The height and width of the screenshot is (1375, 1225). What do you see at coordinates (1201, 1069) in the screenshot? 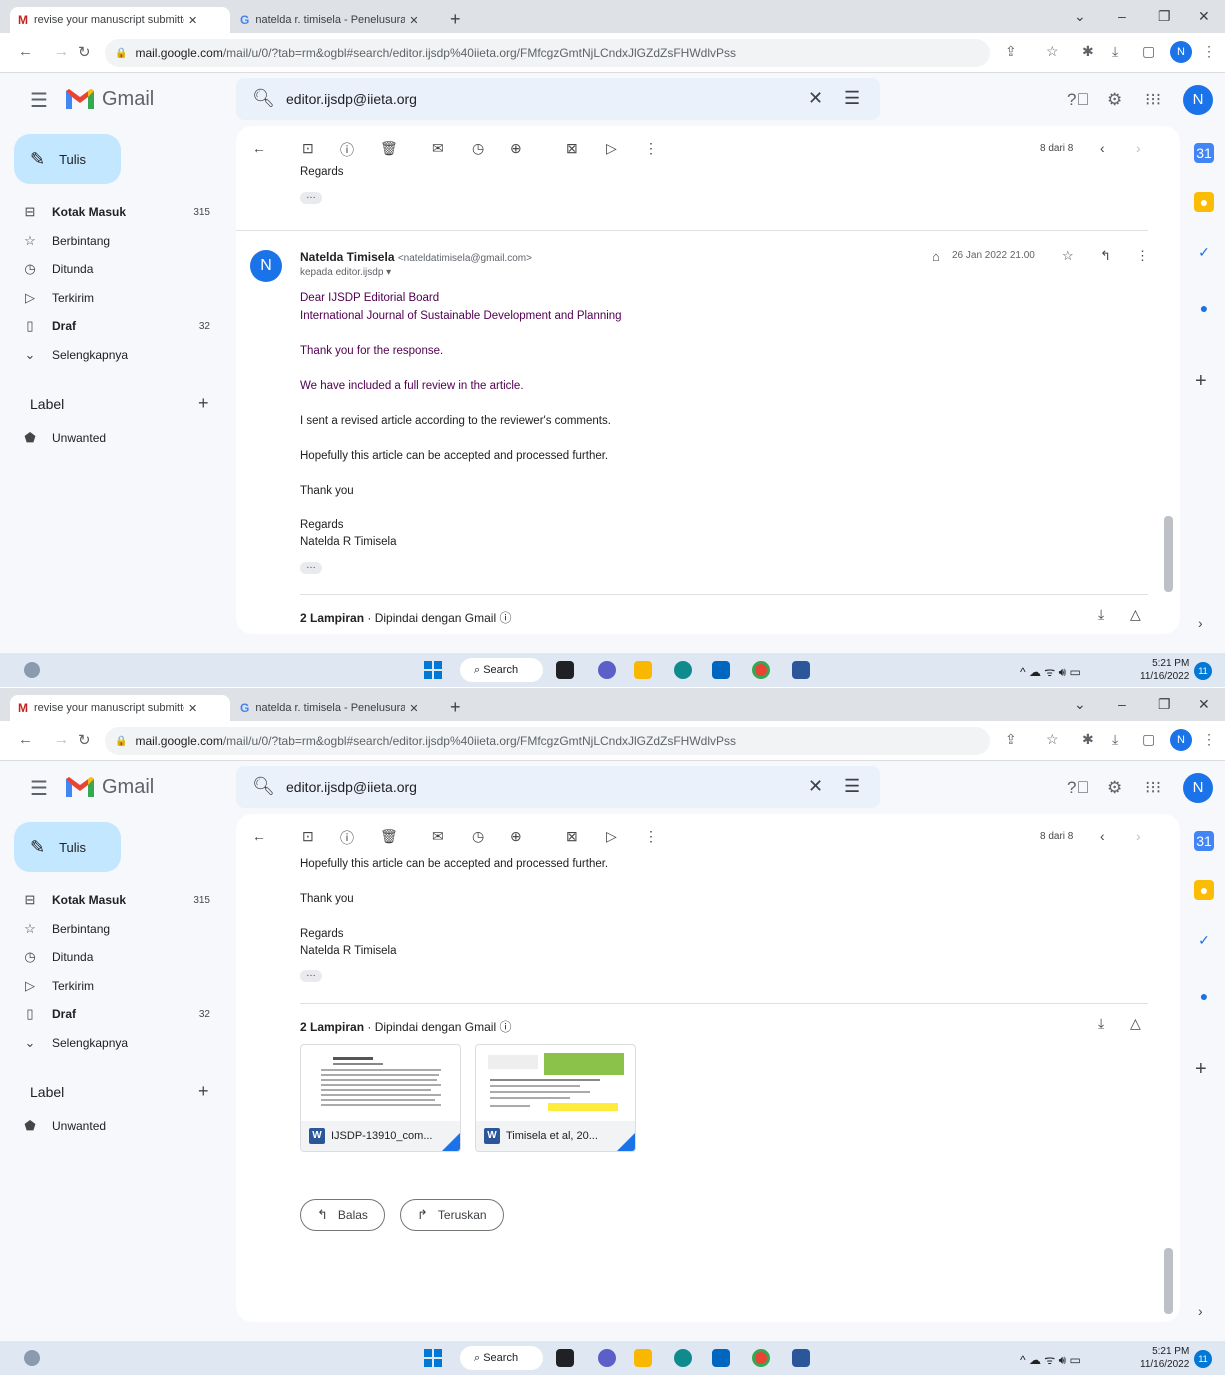
I see `get-addons-icon: +` at bounding box center [1201, 1069].